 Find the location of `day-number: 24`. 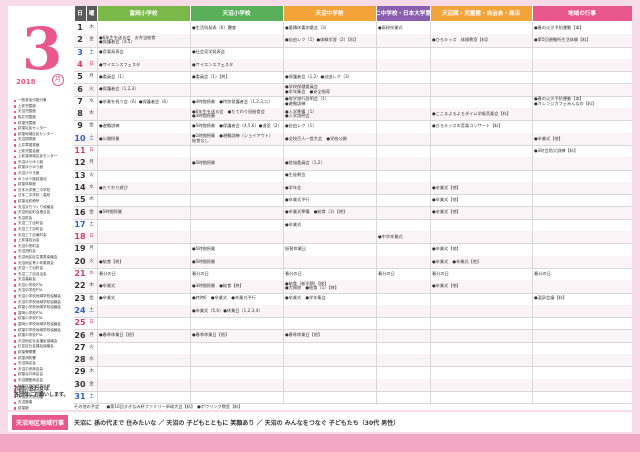

day-number: 24 is located at coordinates (80, 310).